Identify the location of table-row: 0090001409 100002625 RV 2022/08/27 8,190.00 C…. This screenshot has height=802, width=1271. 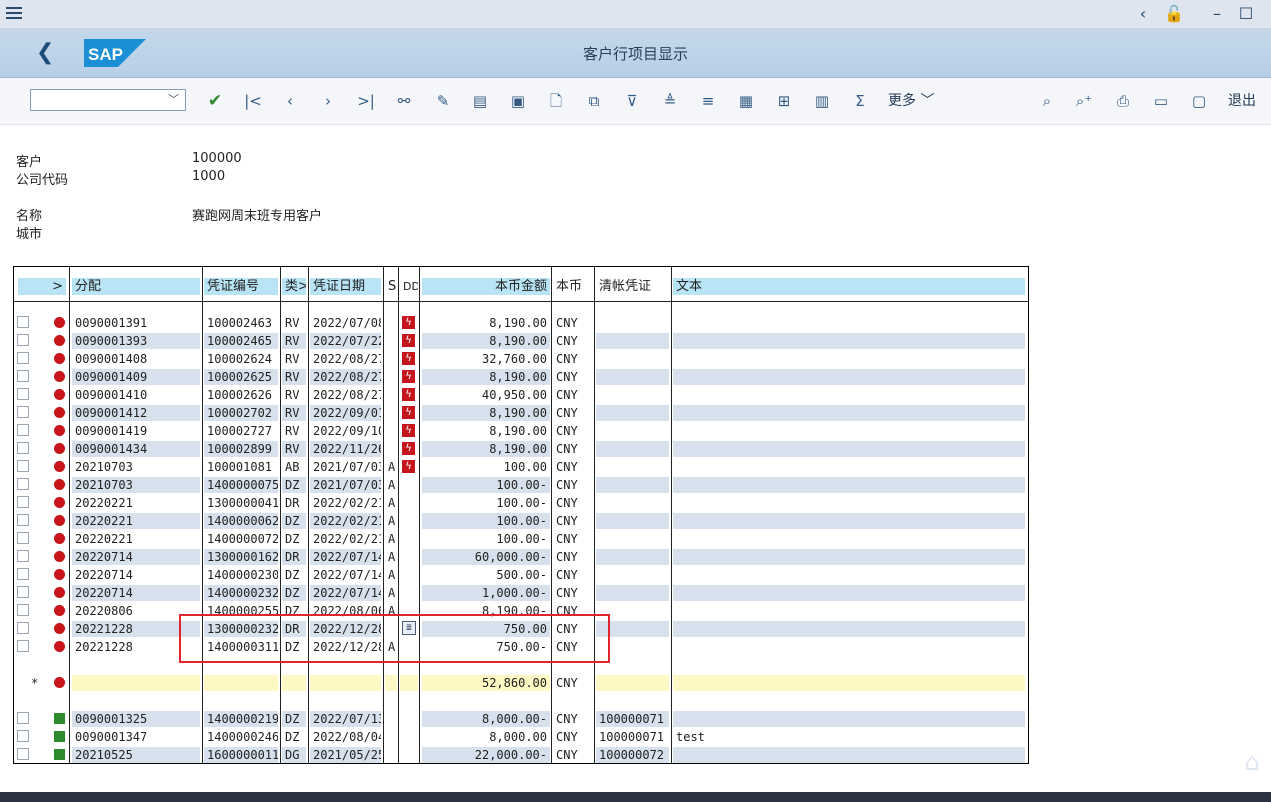
(521, 377).